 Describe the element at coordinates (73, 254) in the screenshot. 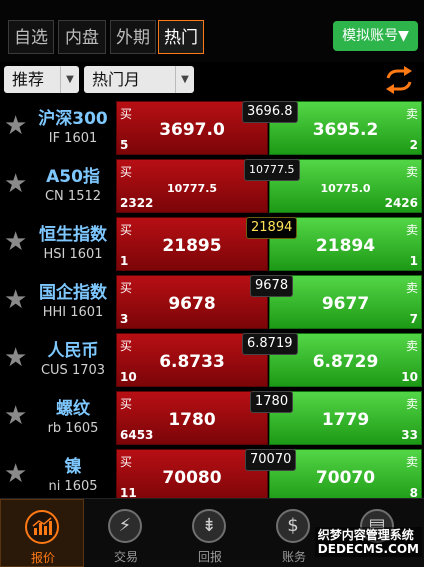

I see `contract-code: HSI 1601` at that location.